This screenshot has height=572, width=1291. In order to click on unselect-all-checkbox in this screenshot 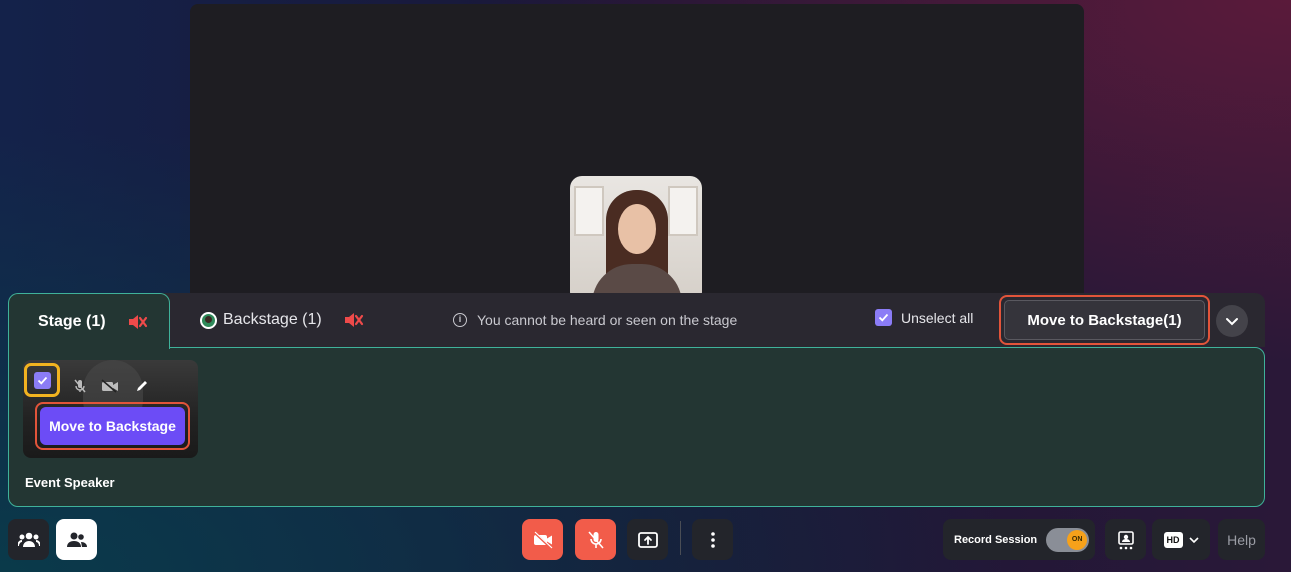, I will do `click(883, 317)`.